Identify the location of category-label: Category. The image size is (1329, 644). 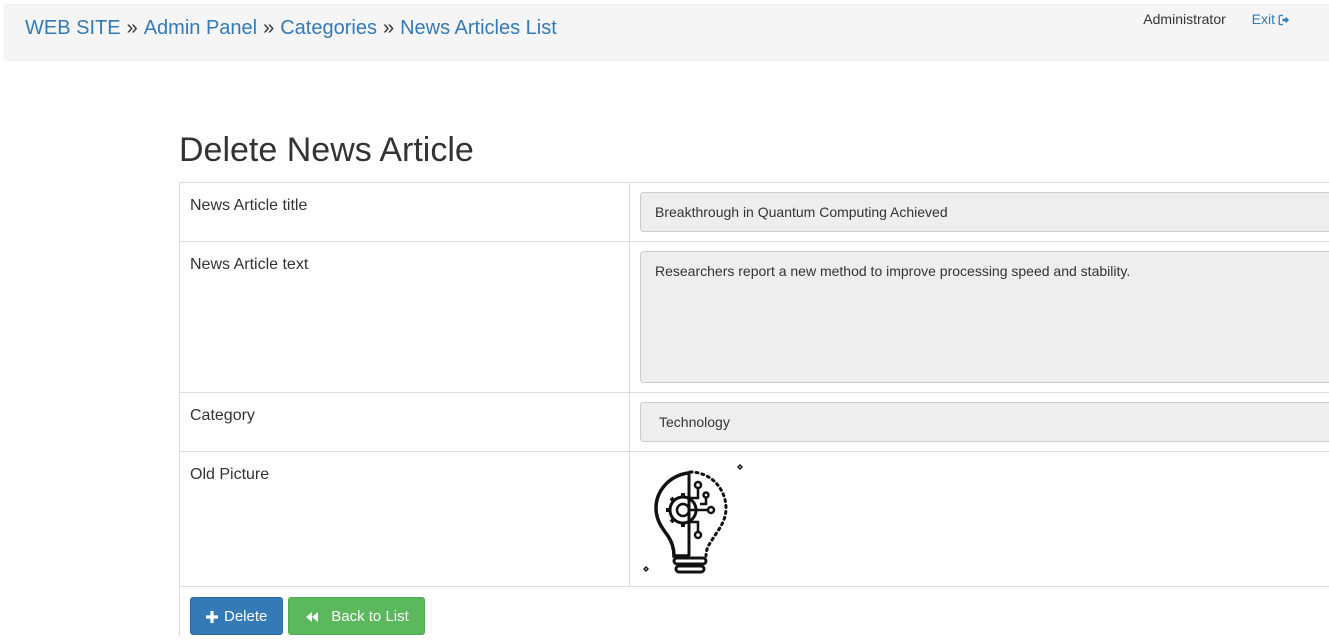
(404, 422).